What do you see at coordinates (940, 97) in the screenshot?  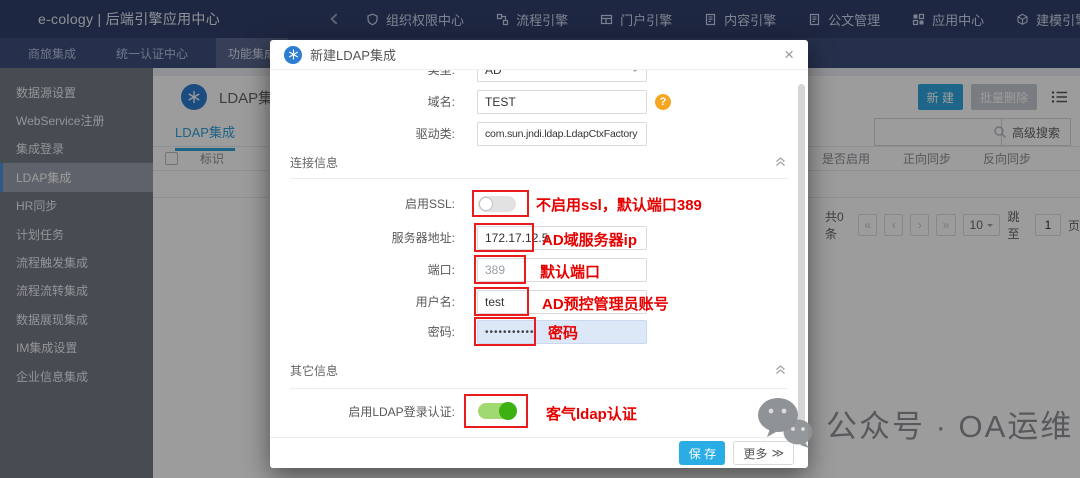 I see `new-button: 新 建` at bounding box center [940, 97].